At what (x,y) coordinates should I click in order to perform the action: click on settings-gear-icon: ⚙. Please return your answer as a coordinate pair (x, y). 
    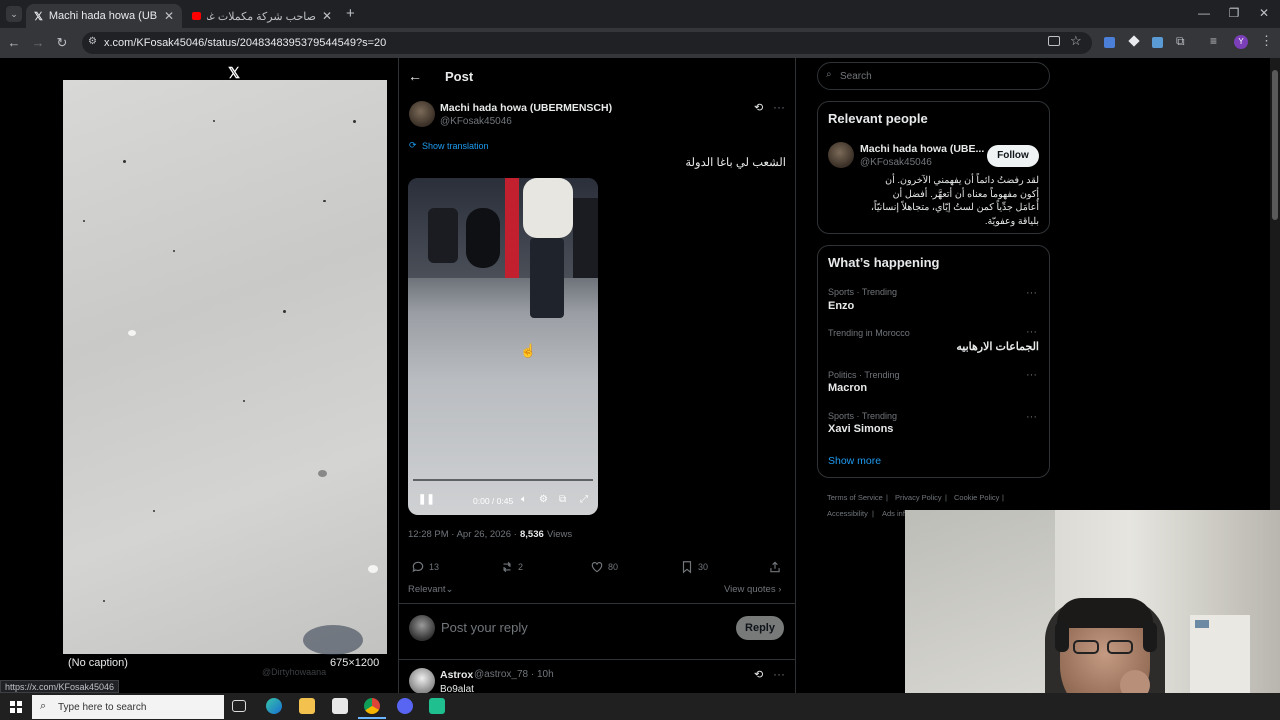
    Looking at the image, I should click on (543, 499).